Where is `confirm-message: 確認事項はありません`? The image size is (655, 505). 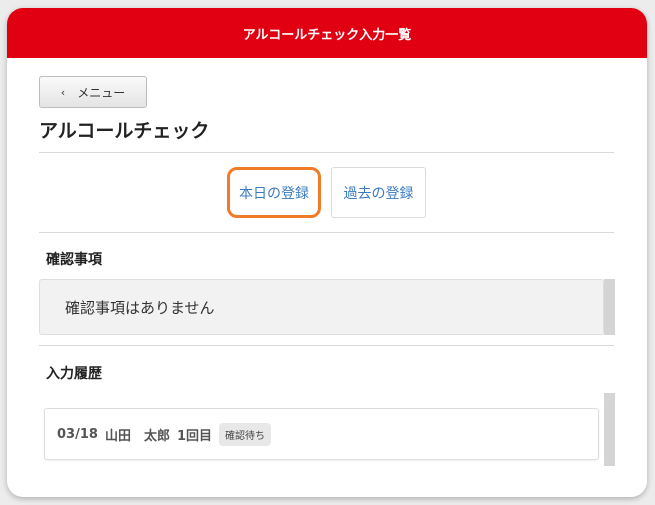 confirm-message: 確認事項はありません is located at coordinates (140, 307).